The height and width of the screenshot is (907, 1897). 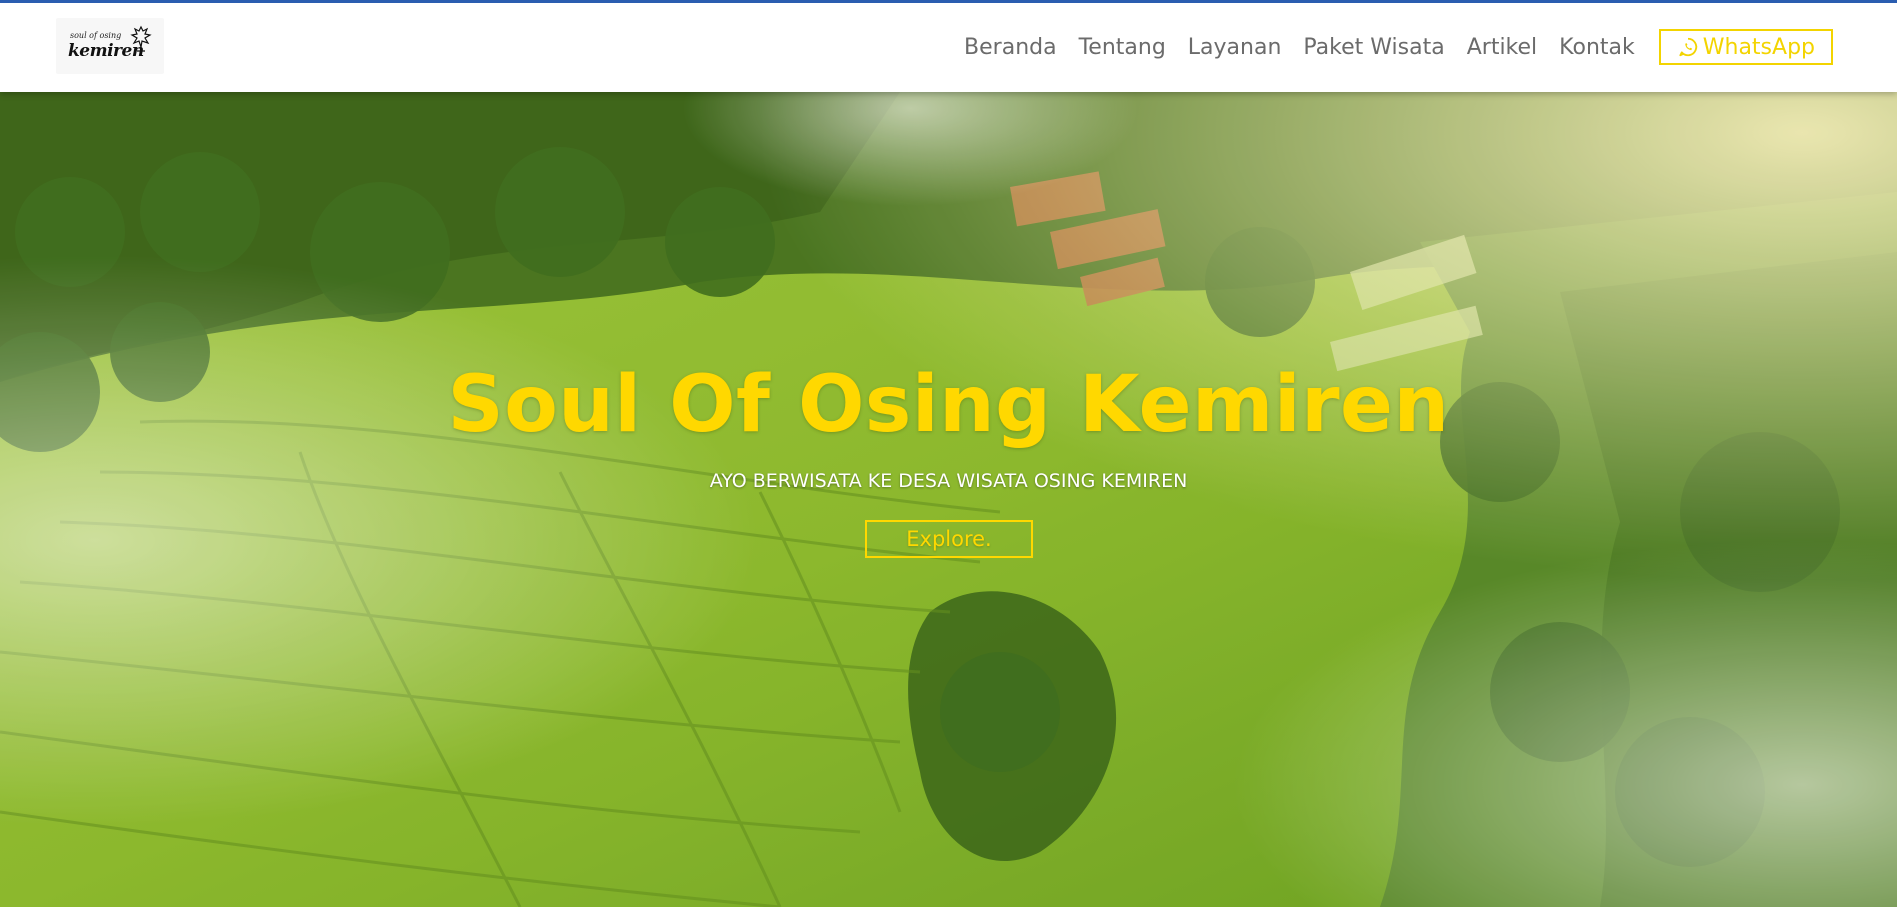 I want to click on logo-small-text: soul of osing, so click(x=96, y=35).